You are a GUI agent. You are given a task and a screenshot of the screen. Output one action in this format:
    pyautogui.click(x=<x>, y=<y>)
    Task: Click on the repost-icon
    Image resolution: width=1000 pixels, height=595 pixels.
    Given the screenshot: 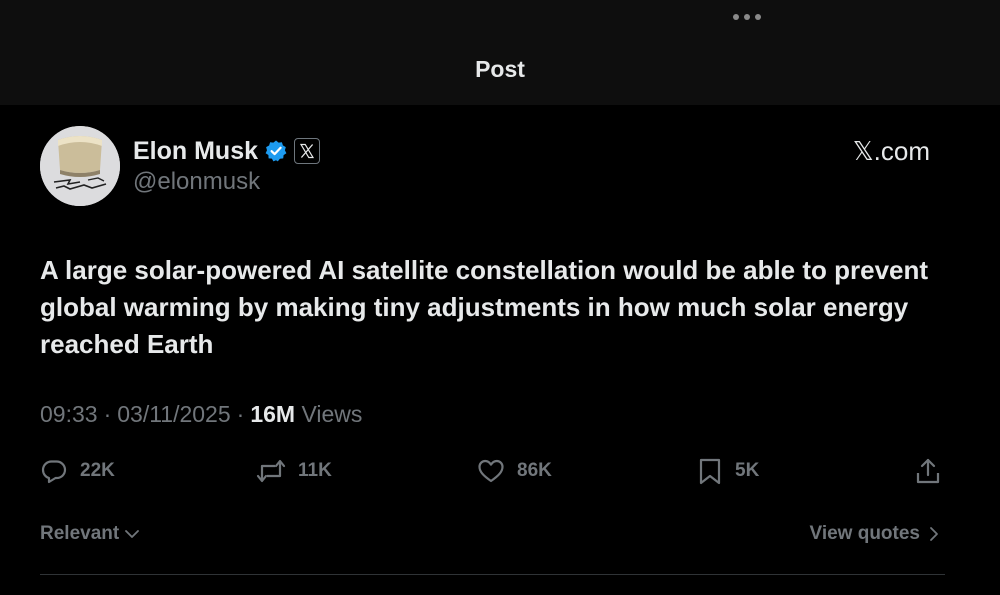 What is the action you would take?
    pyautogui.click(x=271, y=471)
    